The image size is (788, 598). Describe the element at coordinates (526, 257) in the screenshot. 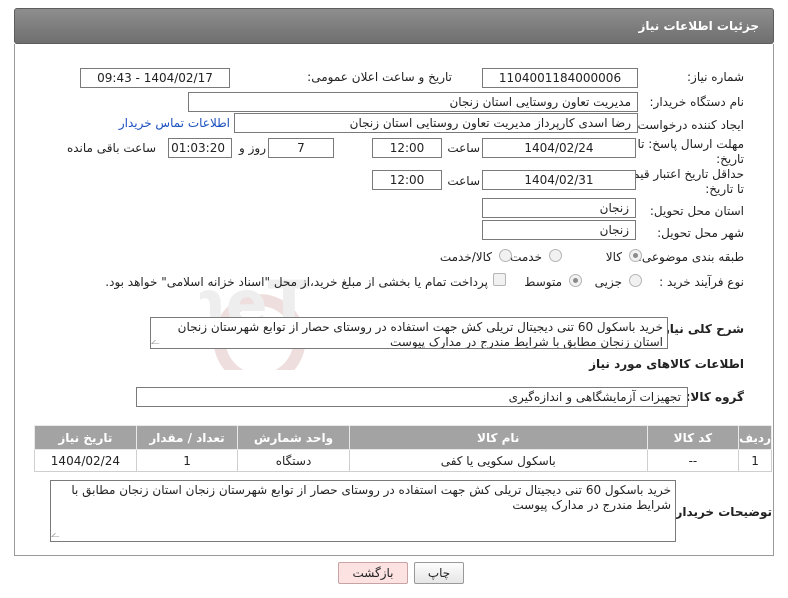

I see `category-option-service: خدمت` at that location.